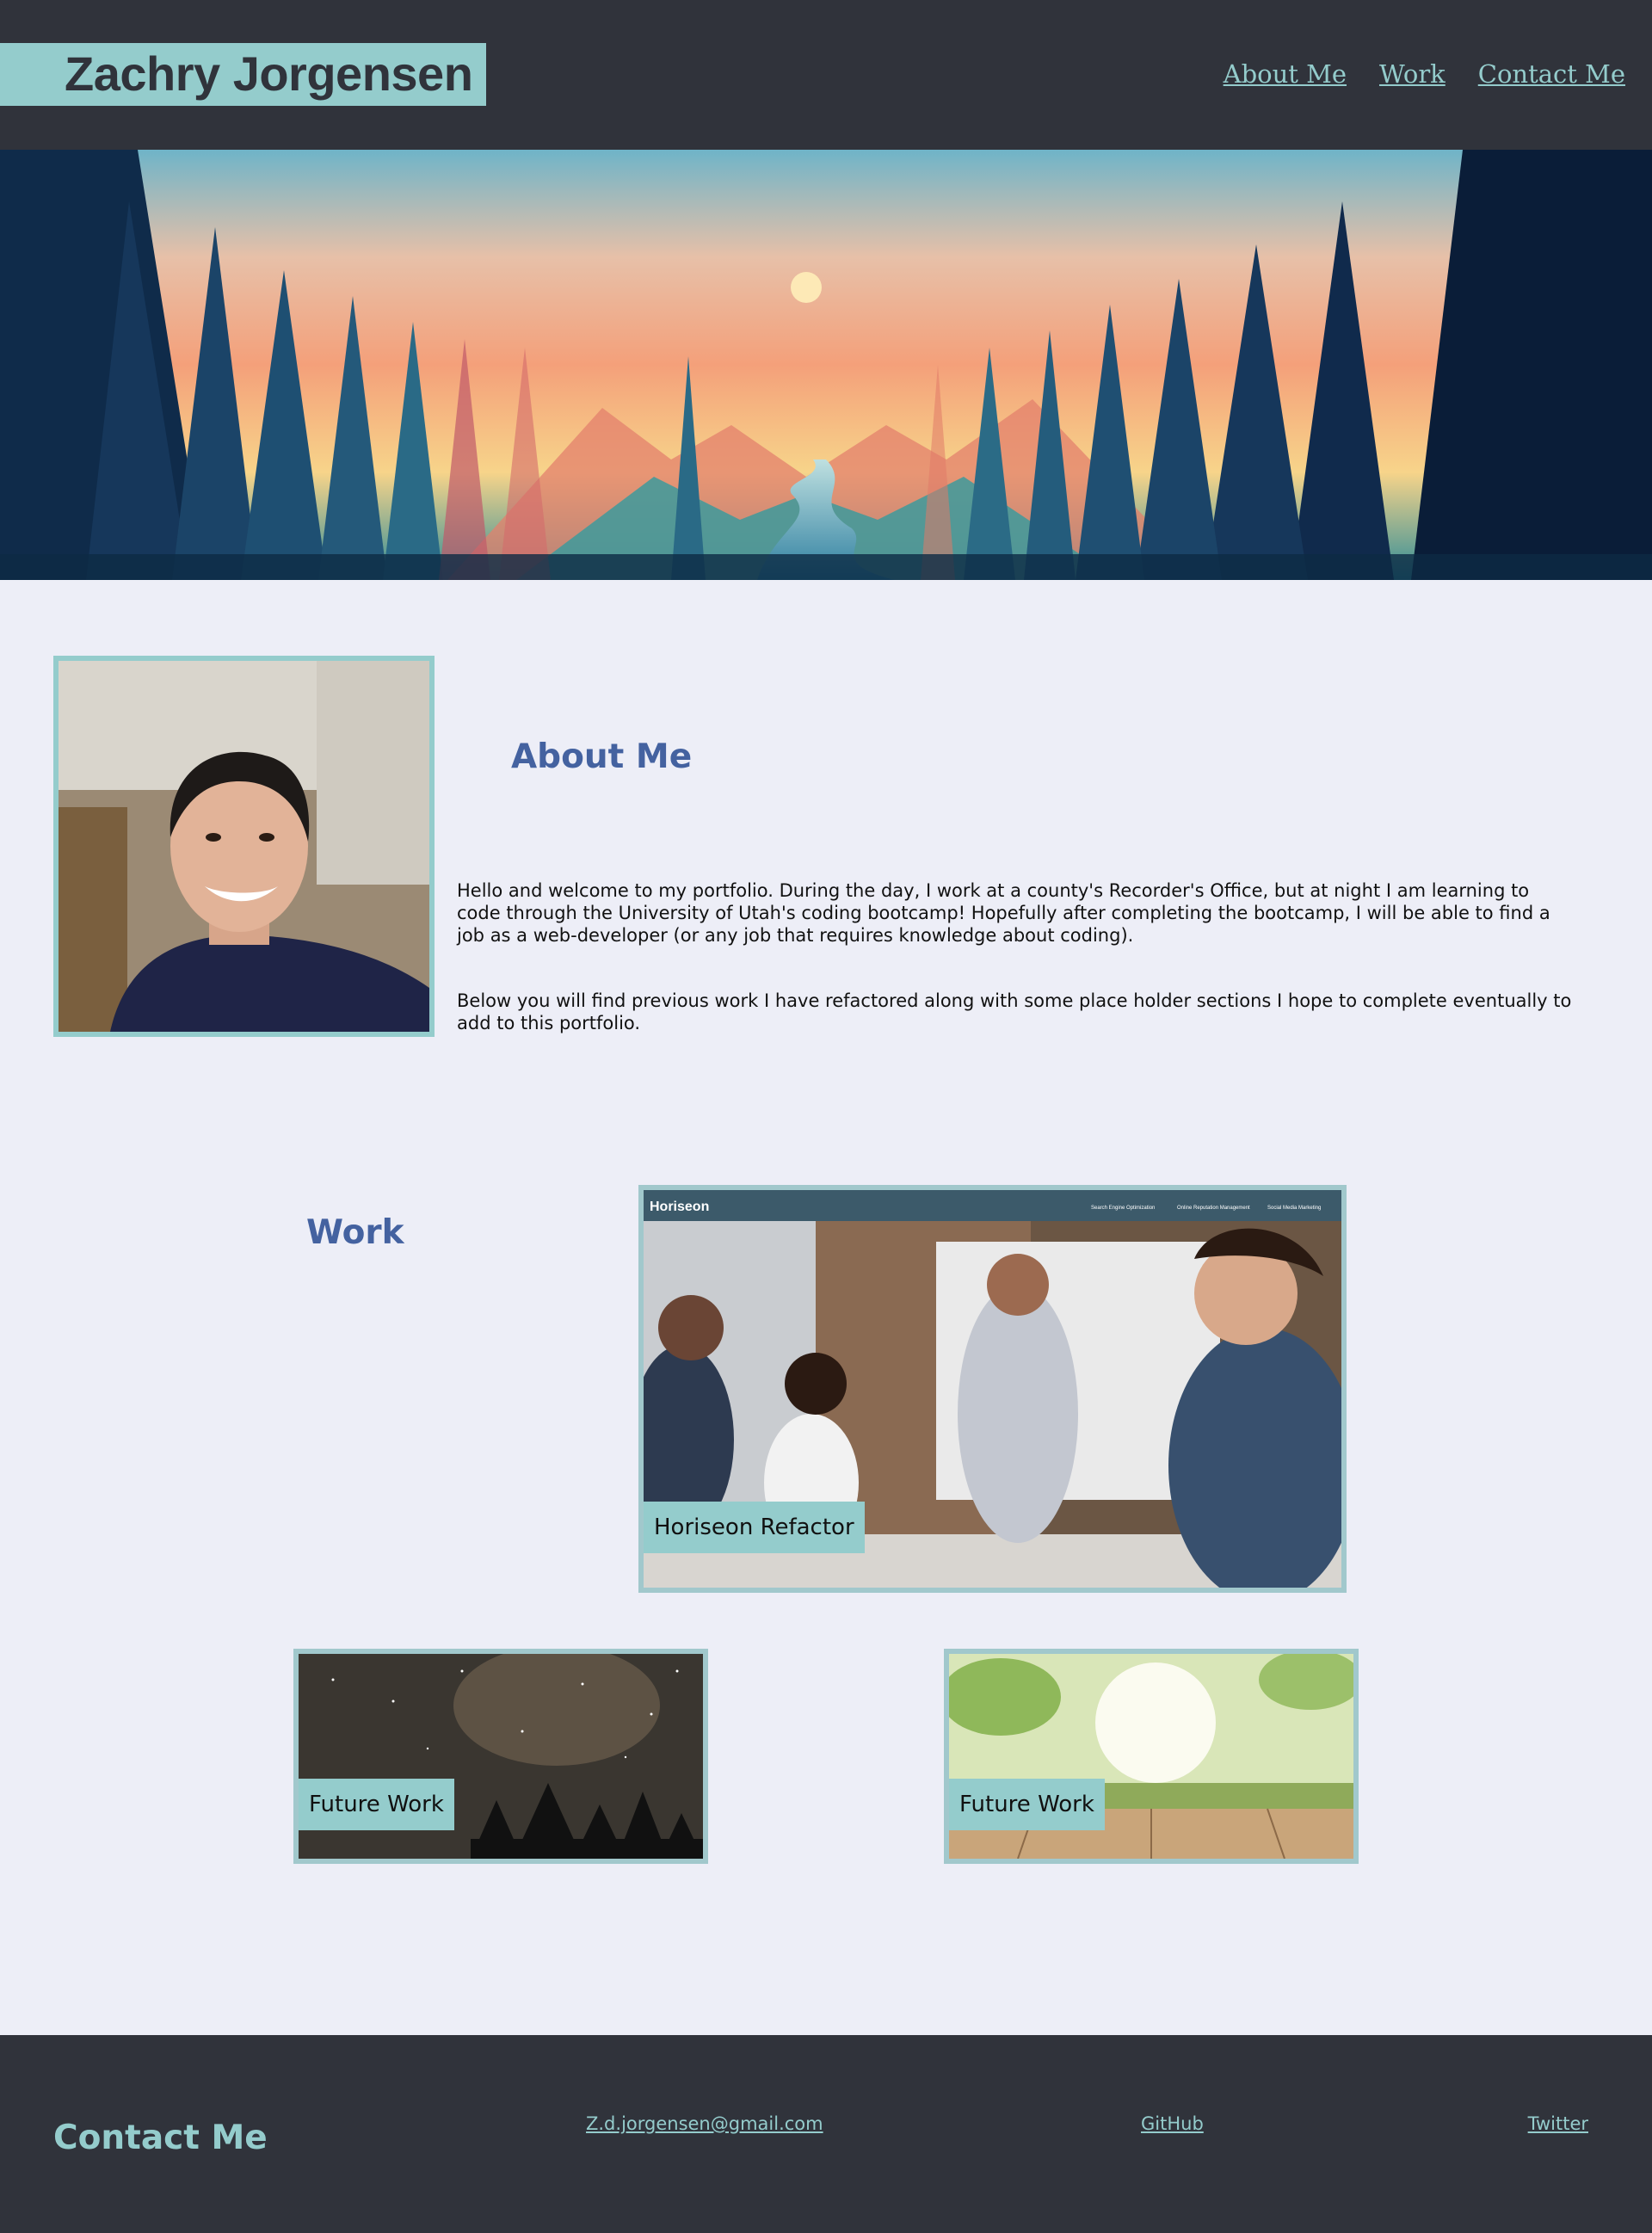 Image resolution: width=1652 pixels, height=2233 pixels. What do you see at coordinates (244, 846) in the screenshot?
I see `profile-photo` at bounding box center [244, 846].